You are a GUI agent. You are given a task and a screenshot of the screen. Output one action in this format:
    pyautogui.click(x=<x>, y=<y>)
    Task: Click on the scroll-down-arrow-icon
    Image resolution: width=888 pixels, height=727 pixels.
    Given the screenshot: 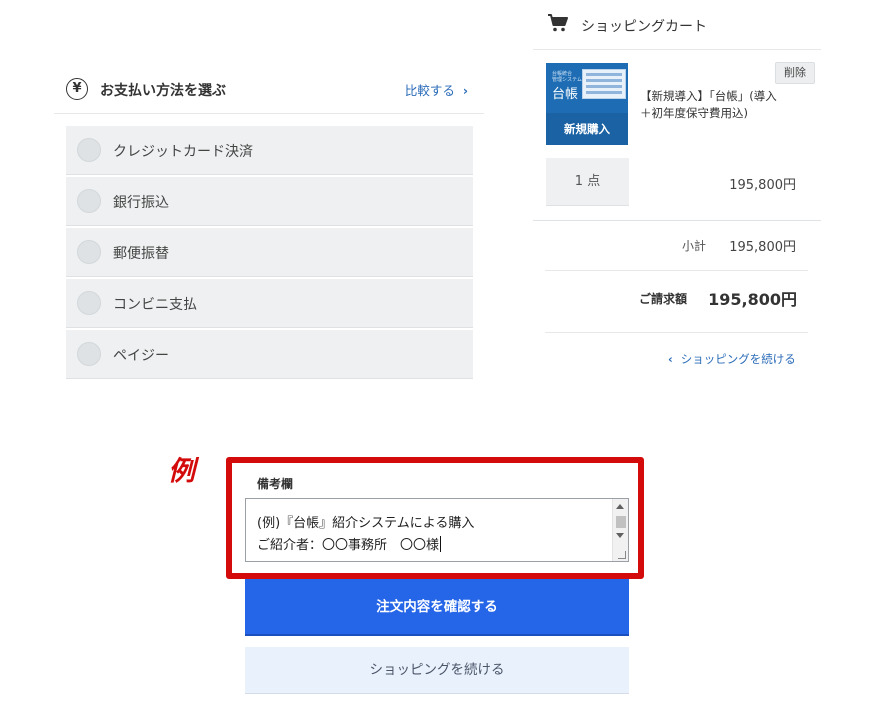 What is the action you would take?
    pyautogui.click(x=620, y=535)
    